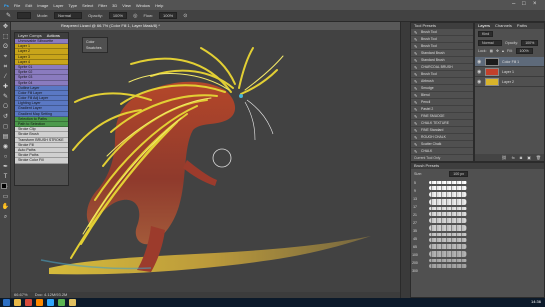 The width and height of the screenshot is (545, 307). What do you see at coordinates (135, 16) in the screenshot?
I see `airbrush-icon: ◎` at bounding box center [135, 16].